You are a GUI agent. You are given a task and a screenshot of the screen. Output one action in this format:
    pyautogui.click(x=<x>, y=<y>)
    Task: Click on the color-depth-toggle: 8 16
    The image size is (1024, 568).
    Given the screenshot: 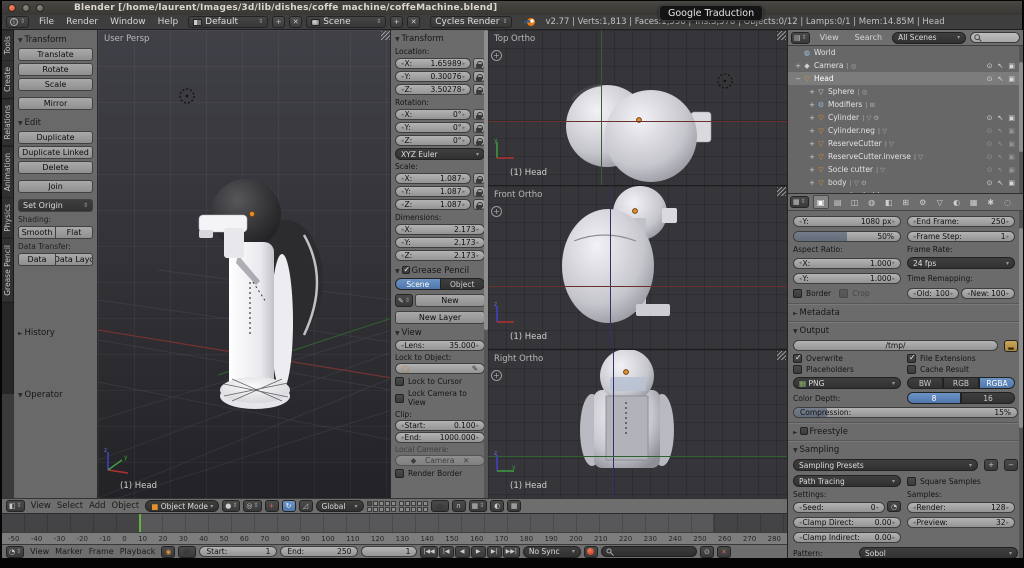 What is the action you would take?
    pyautogui.click(x=961, y=398)
    